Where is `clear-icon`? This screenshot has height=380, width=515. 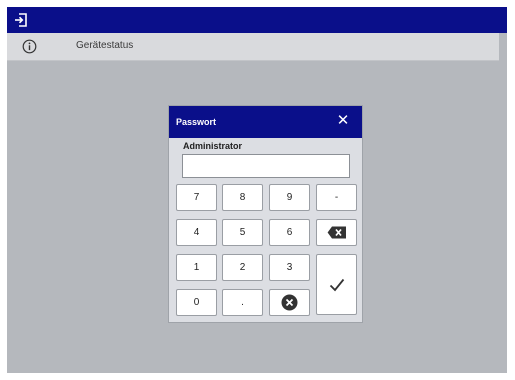
clear-icon is located at coordinates (289, 302).